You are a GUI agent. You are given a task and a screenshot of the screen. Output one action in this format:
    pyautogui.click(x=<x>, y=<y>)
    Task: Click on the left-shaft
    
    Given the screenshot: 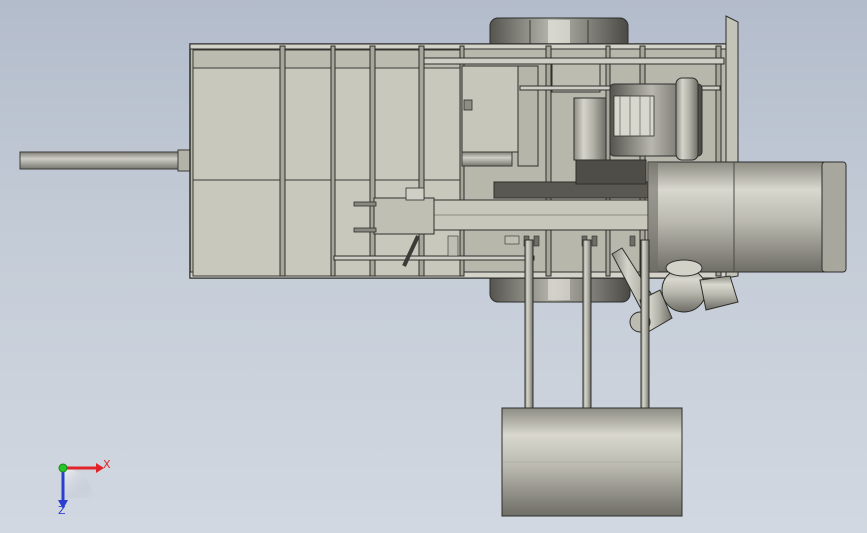 What is the action you would take?
    pyautogui.click(x=105, y=160)
    